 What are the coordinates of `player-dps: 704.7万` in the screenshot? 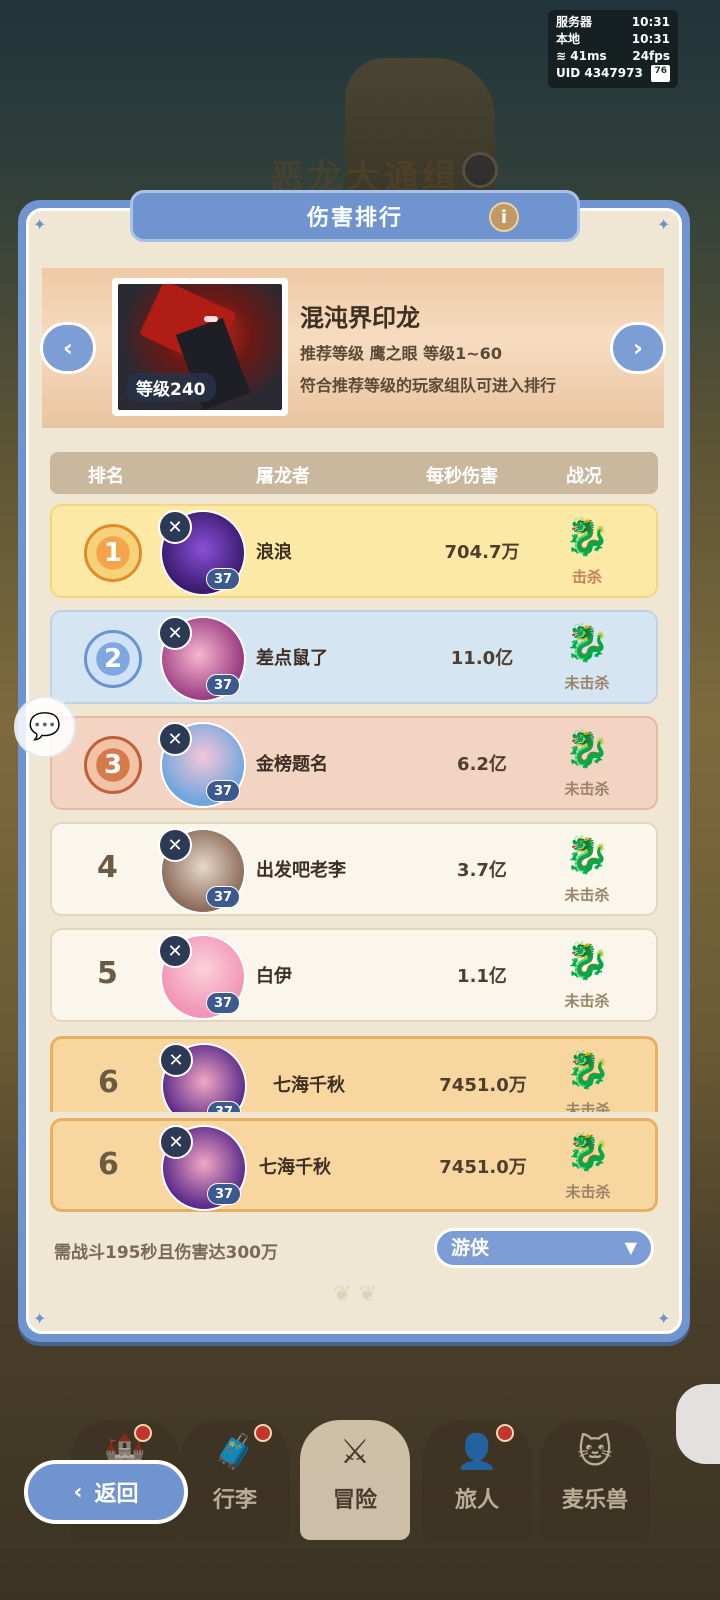 It's located at (482, 552).